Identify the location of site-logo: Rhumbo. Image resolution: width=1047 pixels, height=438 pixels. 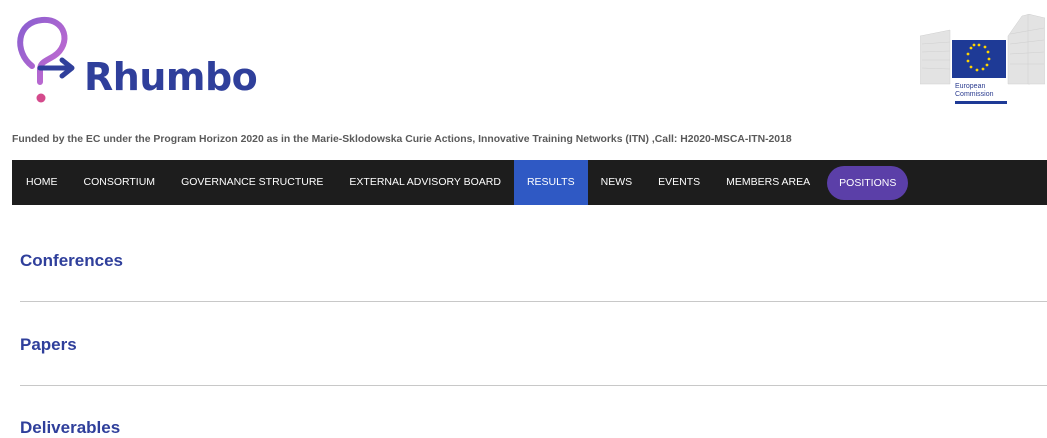
(140, 60).